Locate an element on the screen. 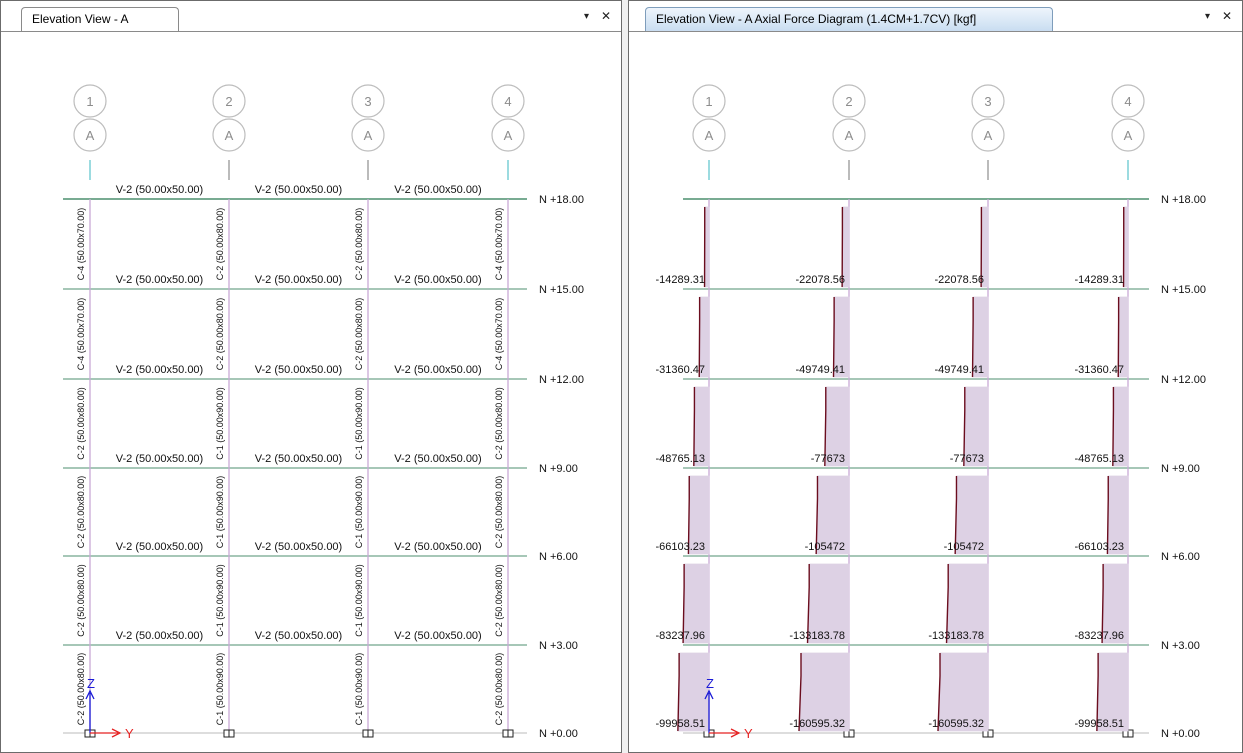  left-tab-bar: Elevation View - A ▾ ✕ is located at coordinates (311, 16).